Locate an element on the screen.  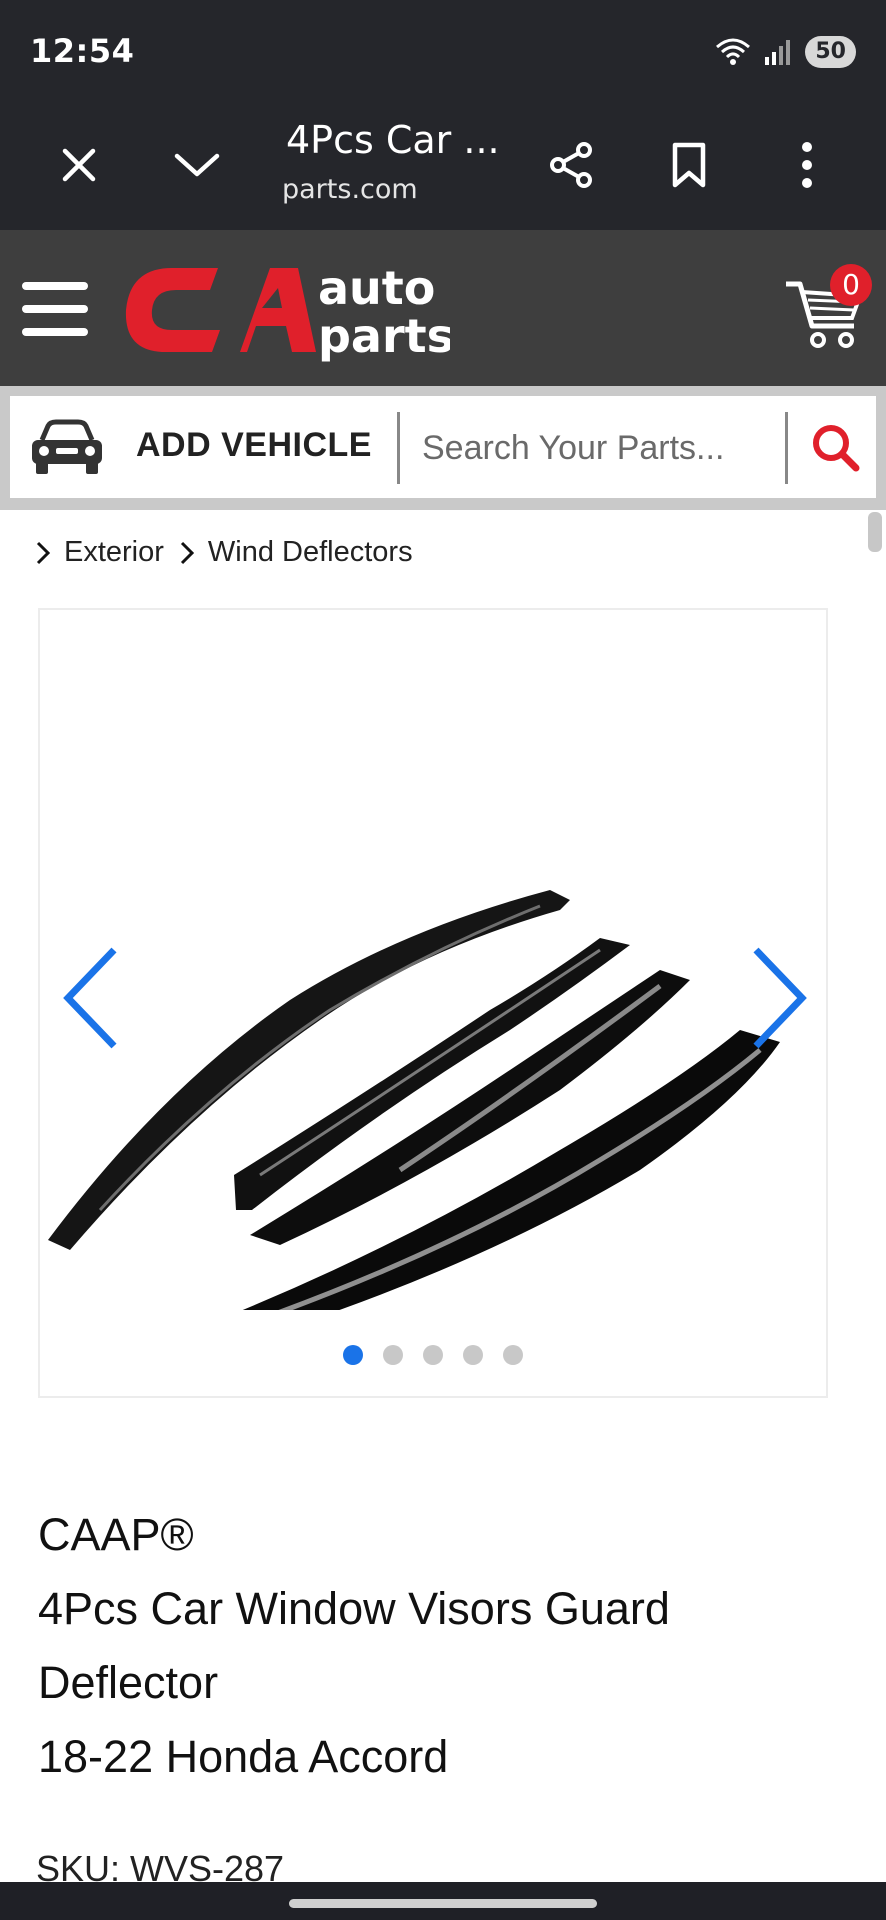
minimize-button is located at coordinates (197, 165).